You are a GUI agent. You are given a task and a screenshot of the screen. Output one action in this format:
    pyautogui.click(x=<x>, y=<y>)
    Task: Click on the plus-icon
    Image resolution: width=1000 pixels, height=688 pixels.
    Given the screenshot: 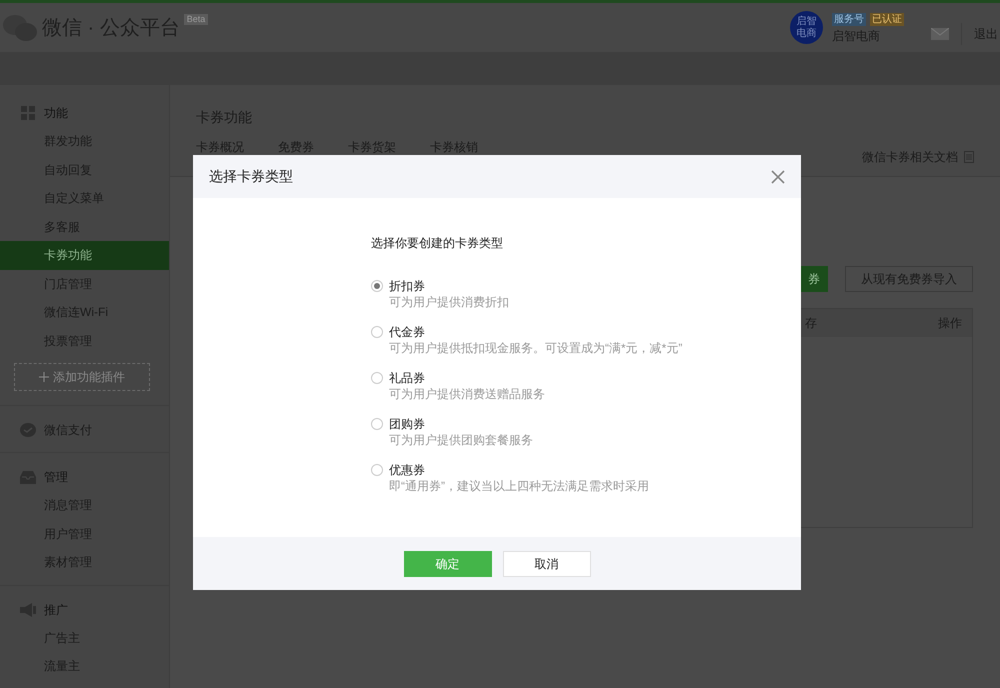 What is the action you would take?
    pyautogui.click(x=44, y=377)
    